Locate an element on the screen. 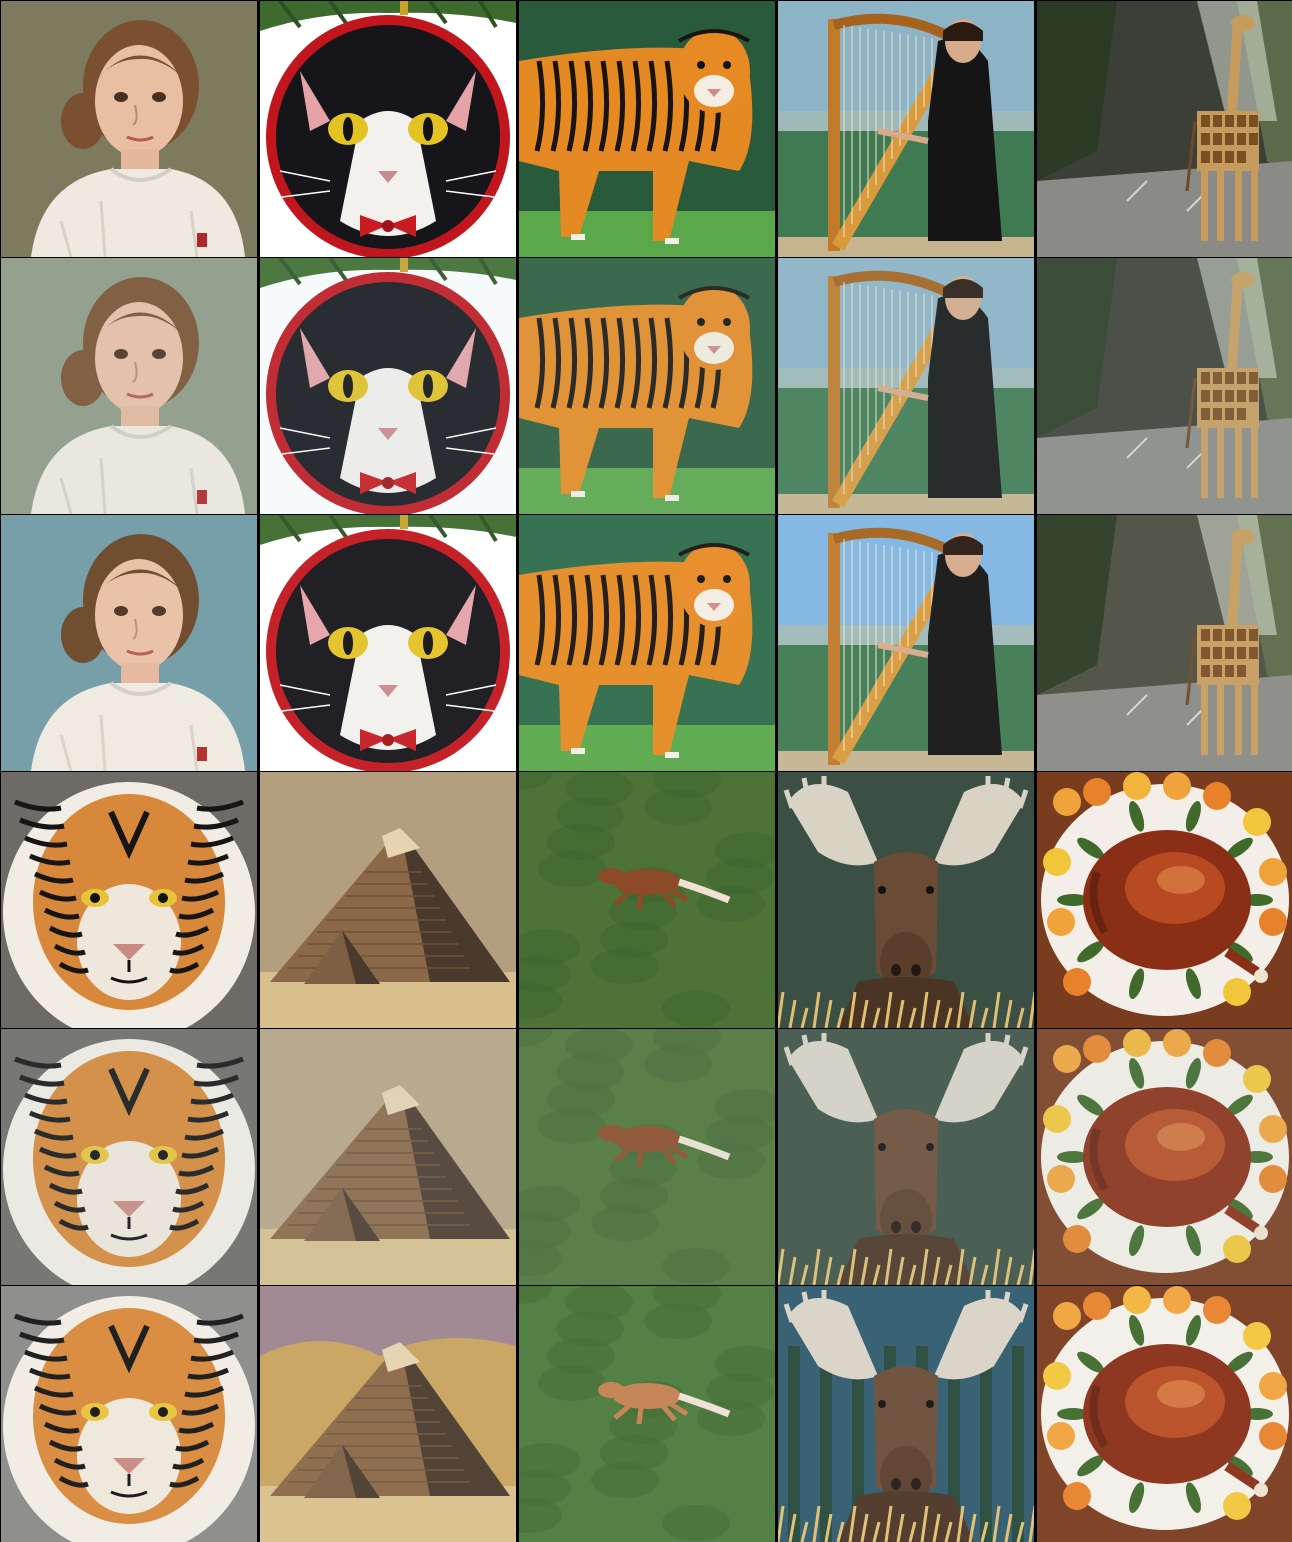  image-cell-girl-portrait-painting is located at coordinates (129, 129).